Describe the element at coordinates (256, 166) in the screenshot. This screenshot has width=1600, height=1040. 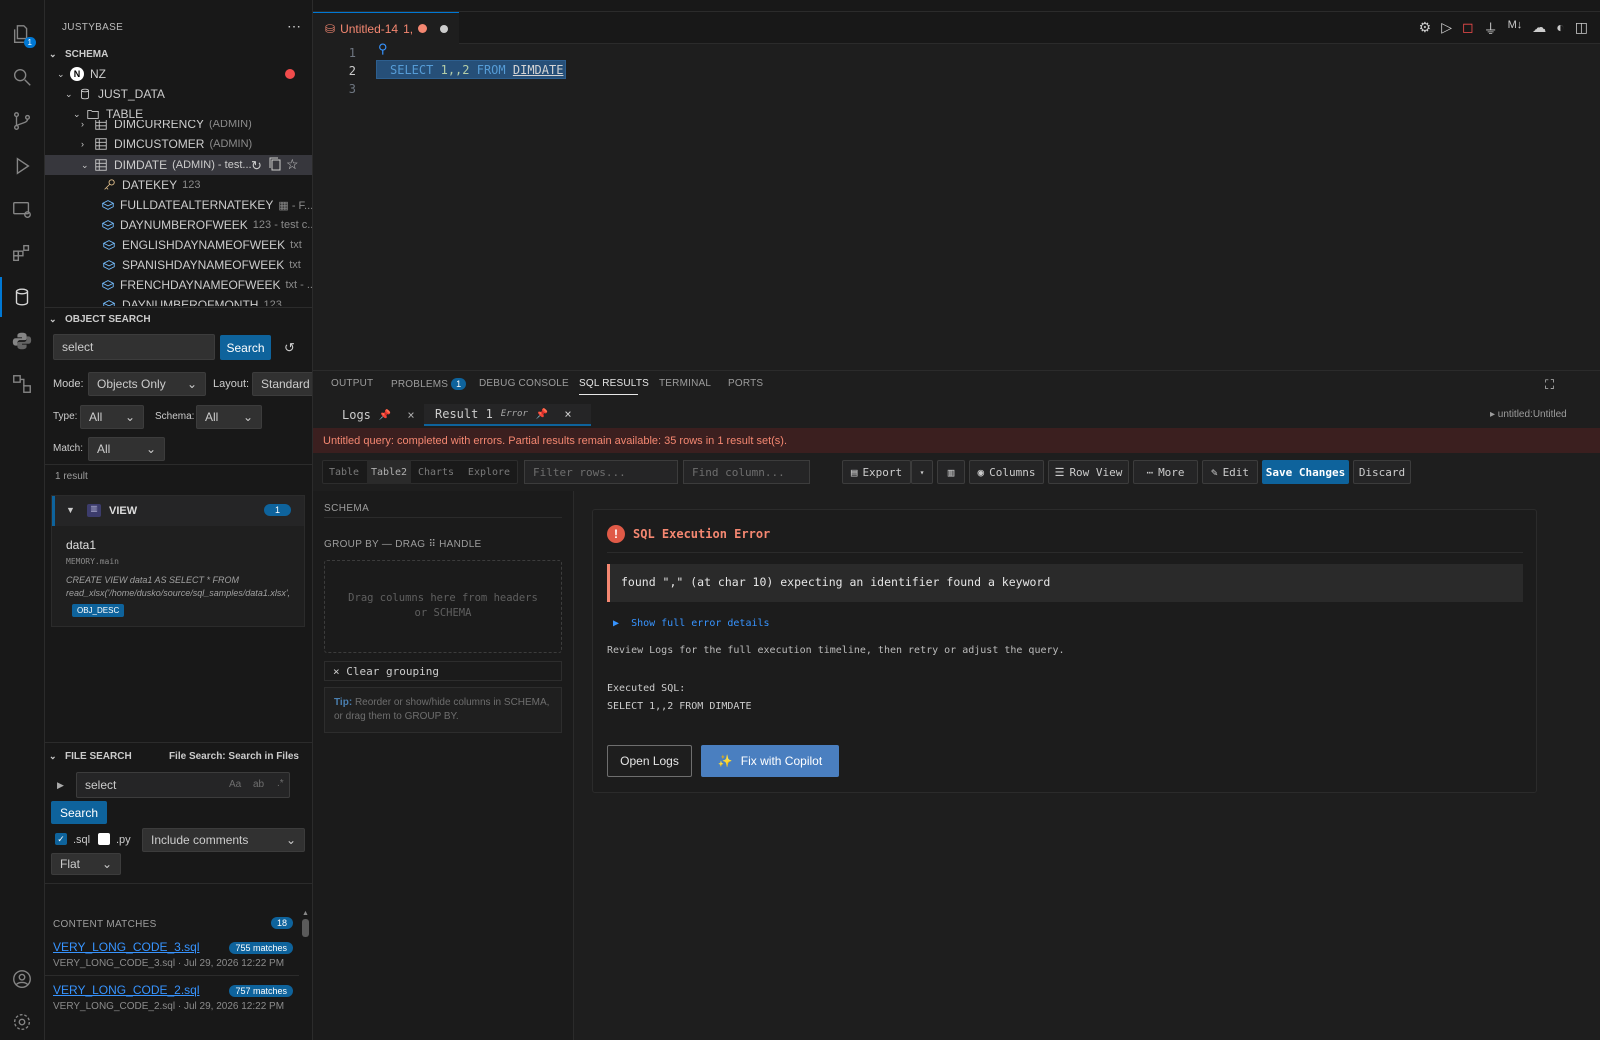
I see `refresh-icon: ↻` at that location.